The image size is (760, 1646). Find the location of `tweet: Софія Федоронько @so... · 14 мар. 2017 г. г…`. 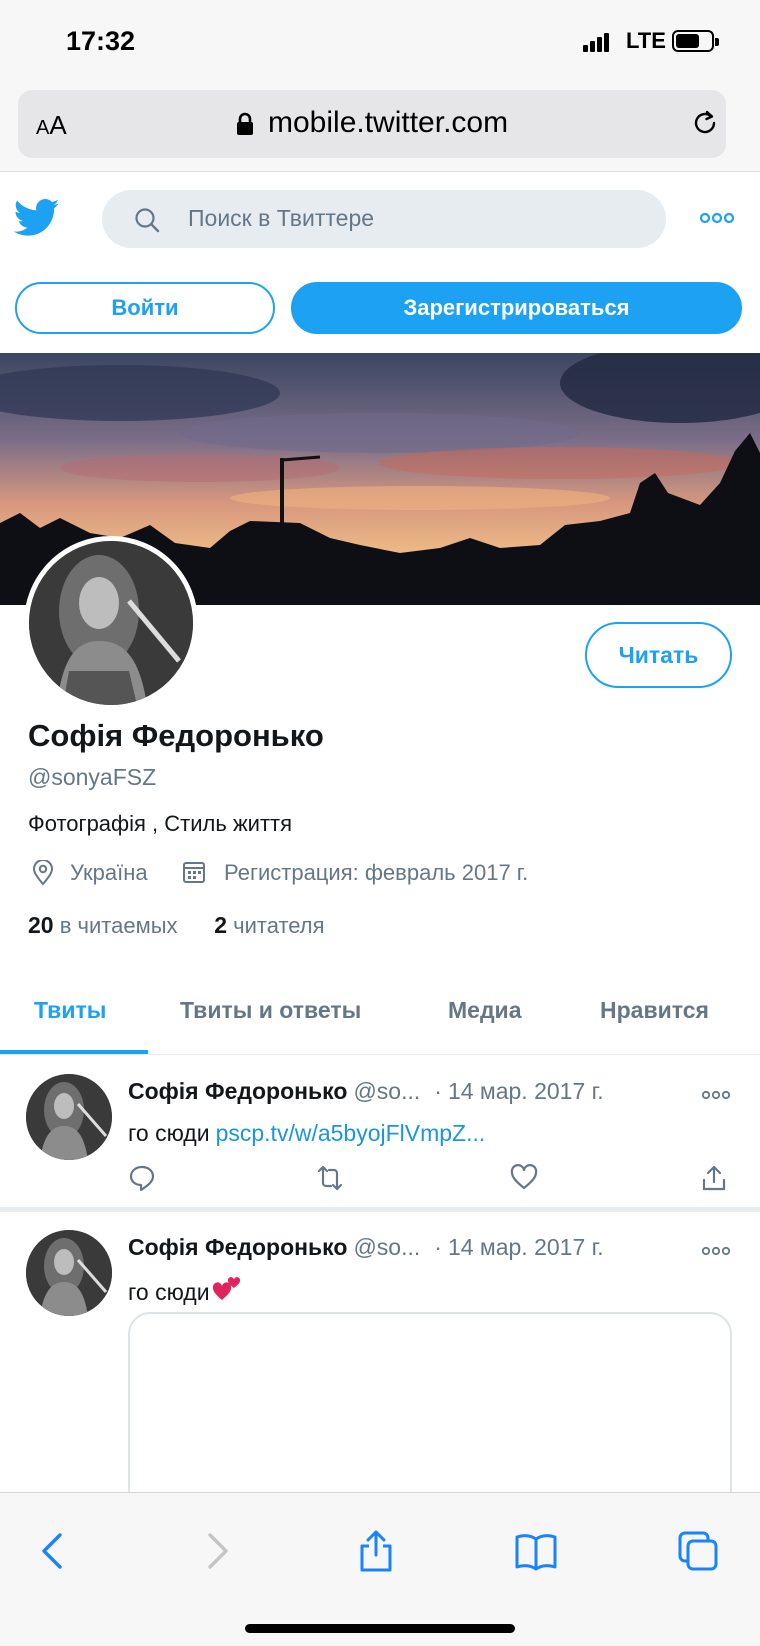

tweet: Софія Федоронько @so... · 14 мар. 2017 г. г… is located at coordinates (380, 1132).